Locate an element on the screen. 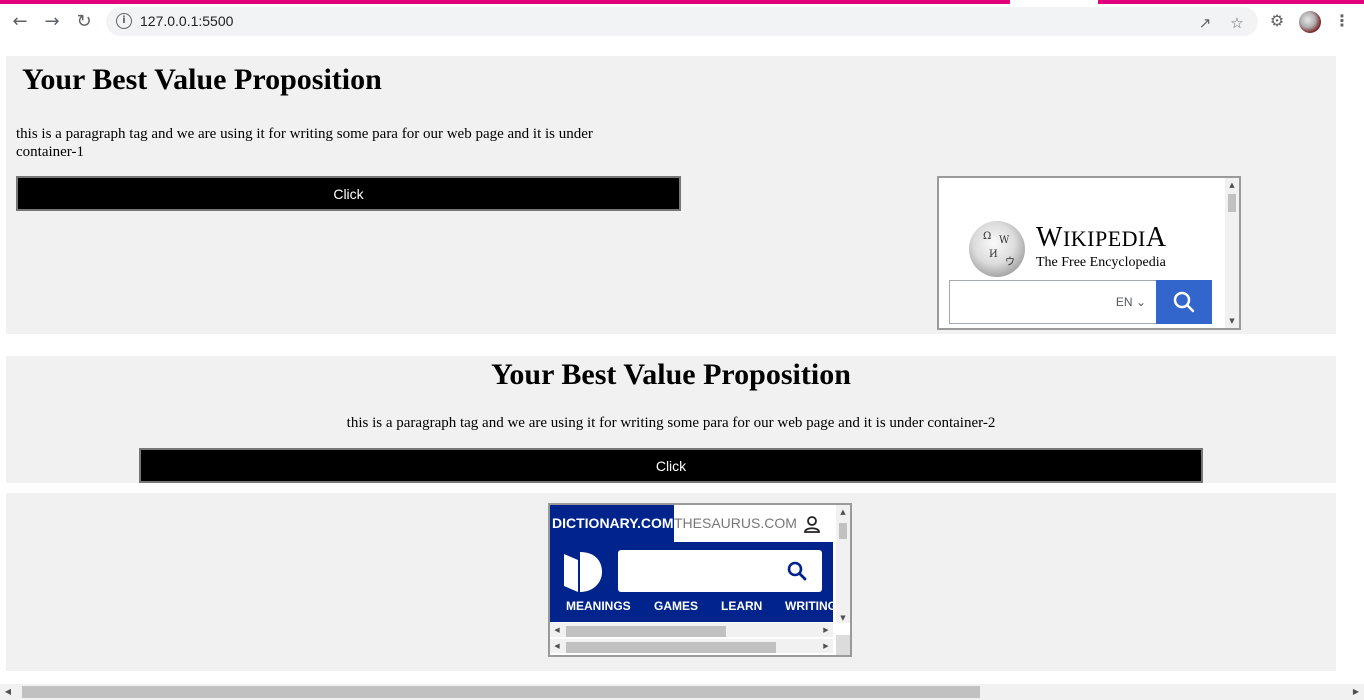  chevron-down-icon: ⌄ is located at coordinates (1140, 302).